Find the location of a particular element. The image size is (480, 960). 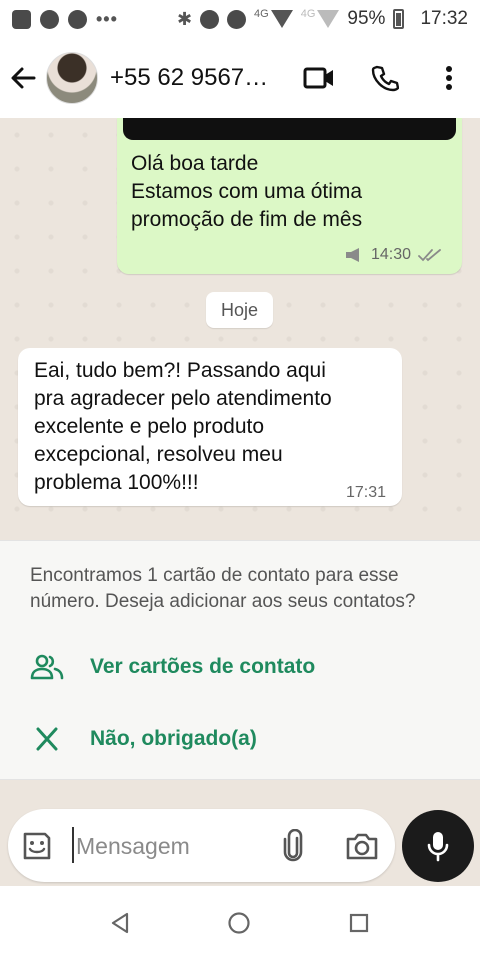

incoming-timestamp: 17:31 is located at coordinates (366, 492).